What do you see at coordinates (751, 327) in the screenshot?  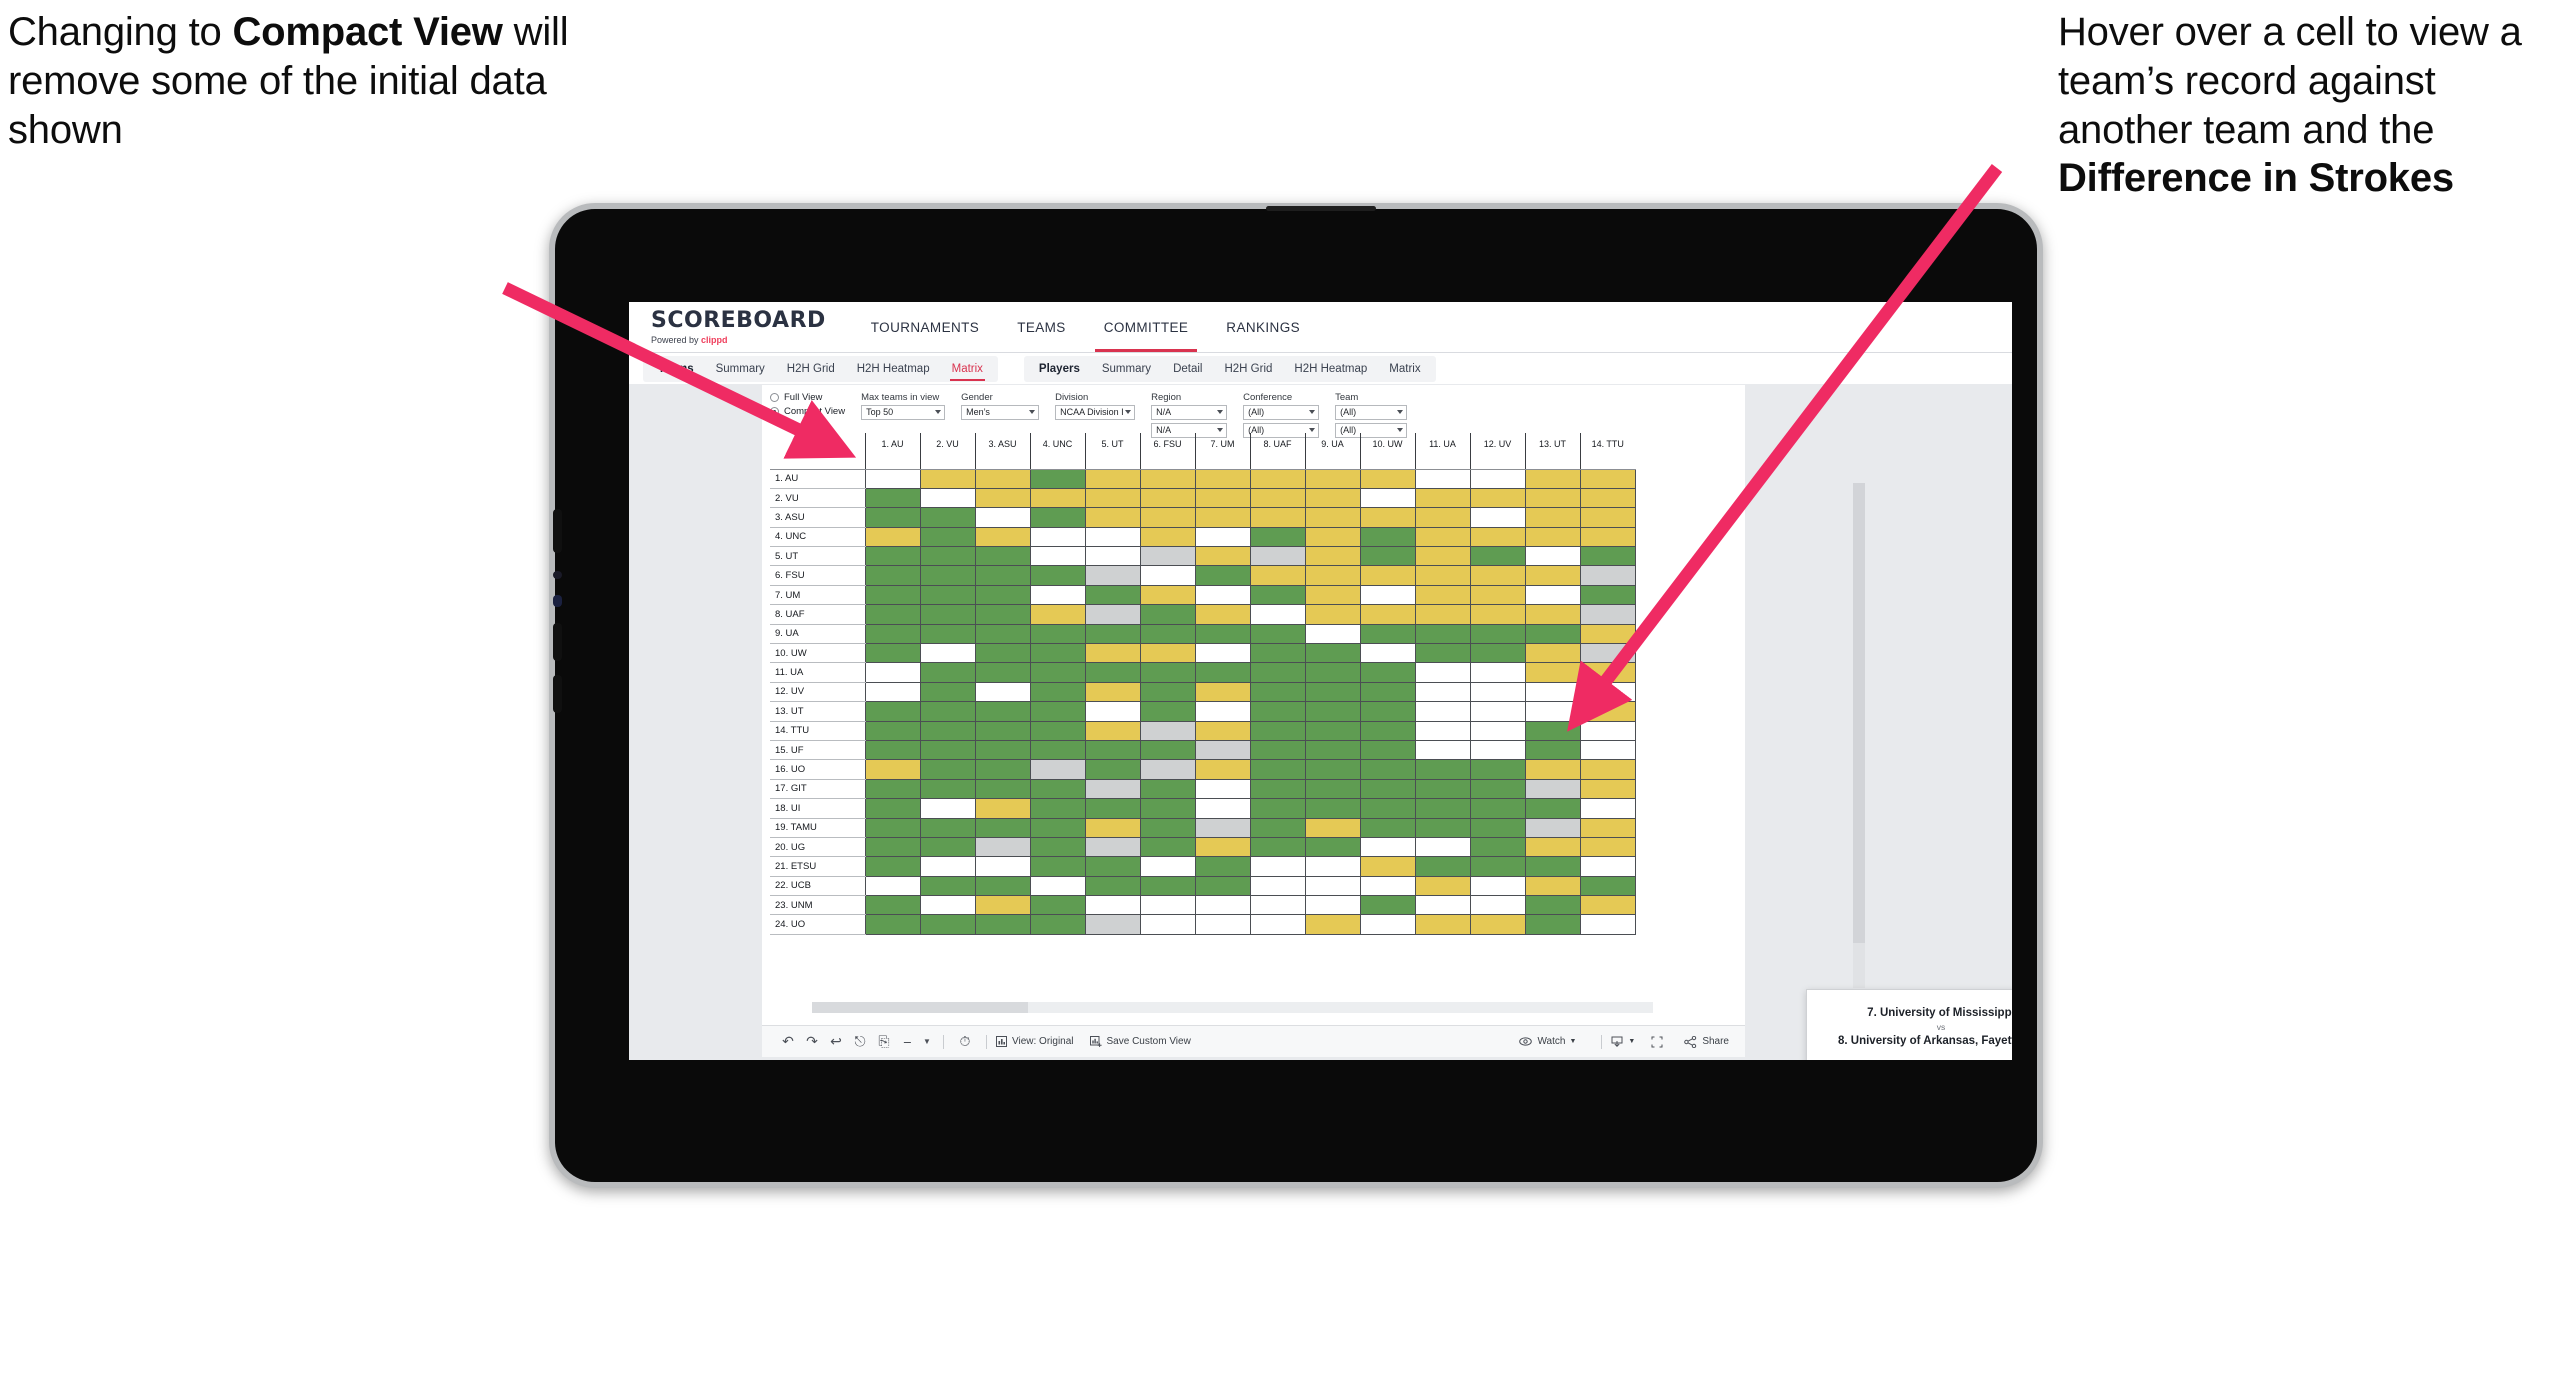 I see `app-logo: SCOREBOARD Powered by clippd` at bounding box center [751, 327].